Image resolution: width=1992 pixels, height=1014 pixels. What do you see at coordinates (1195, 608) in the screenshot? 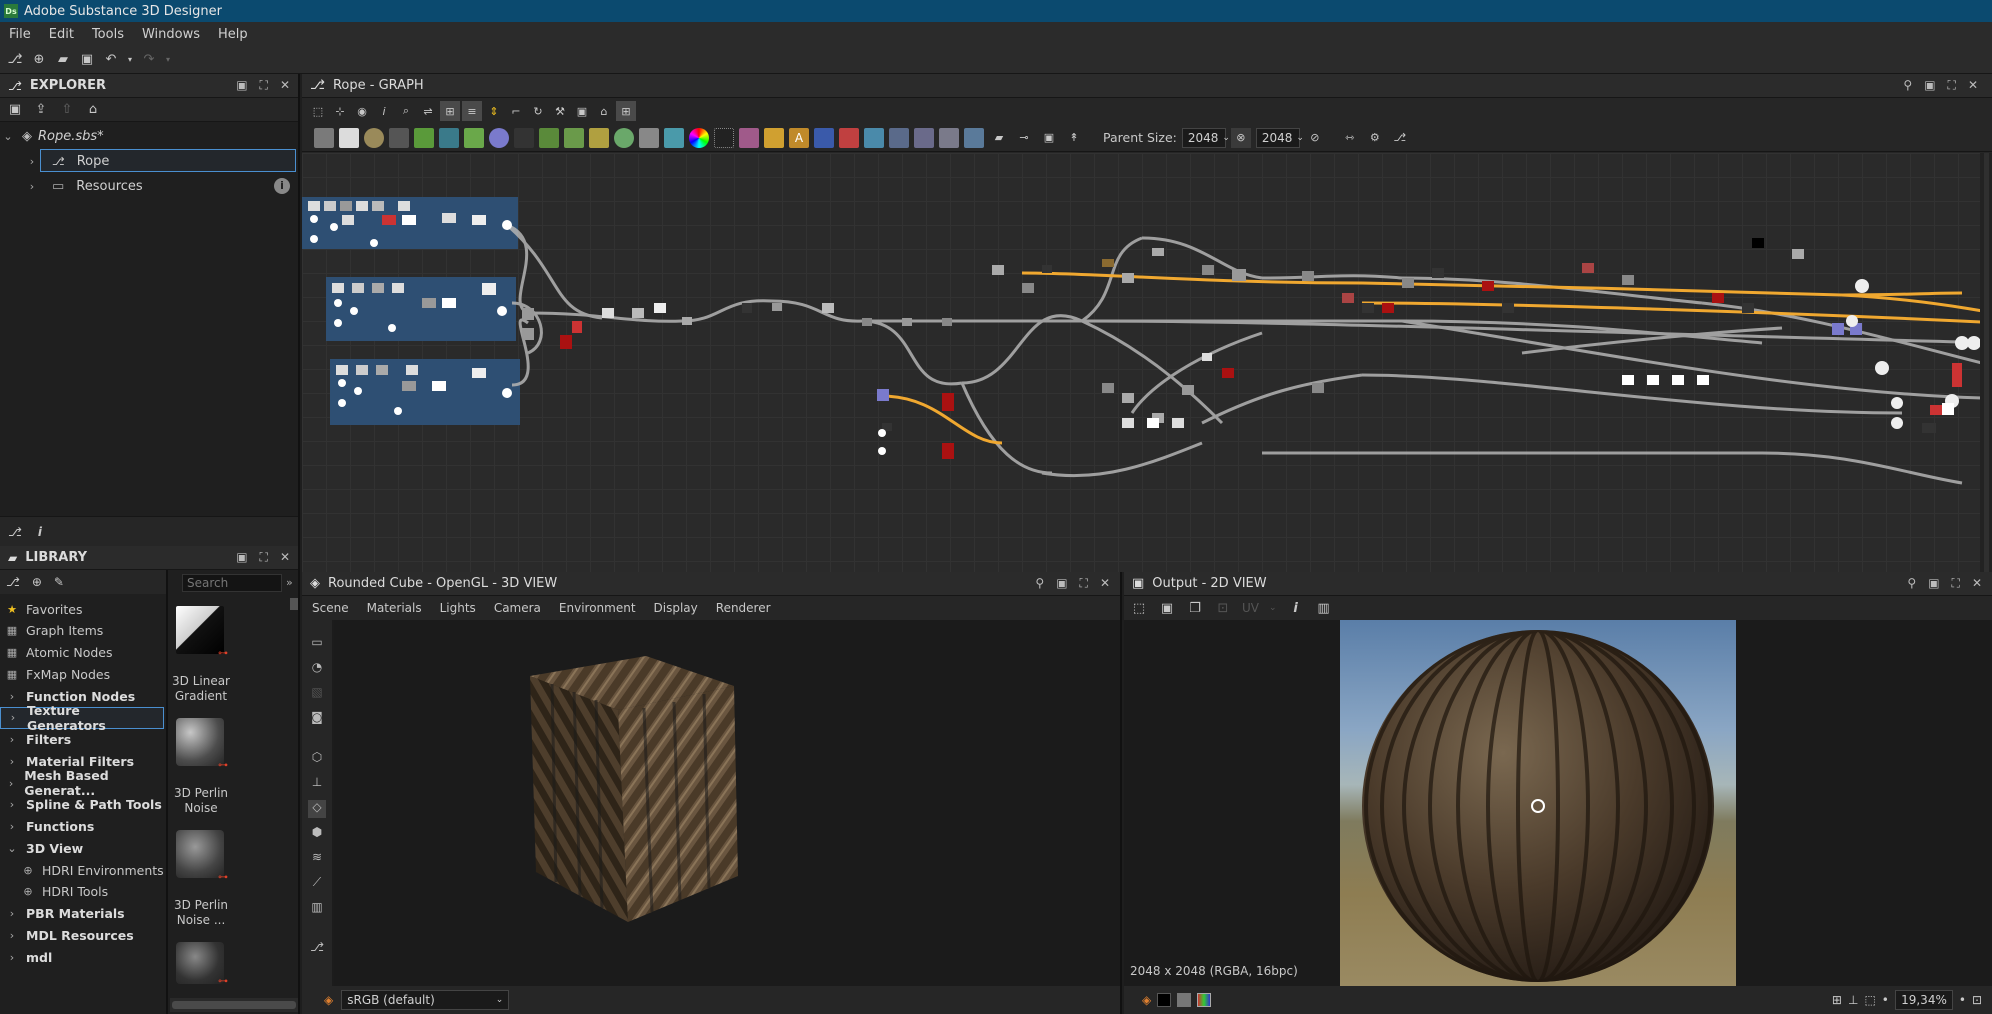
I see `copy-icon: ❐` at bounding box center [1195, 608].